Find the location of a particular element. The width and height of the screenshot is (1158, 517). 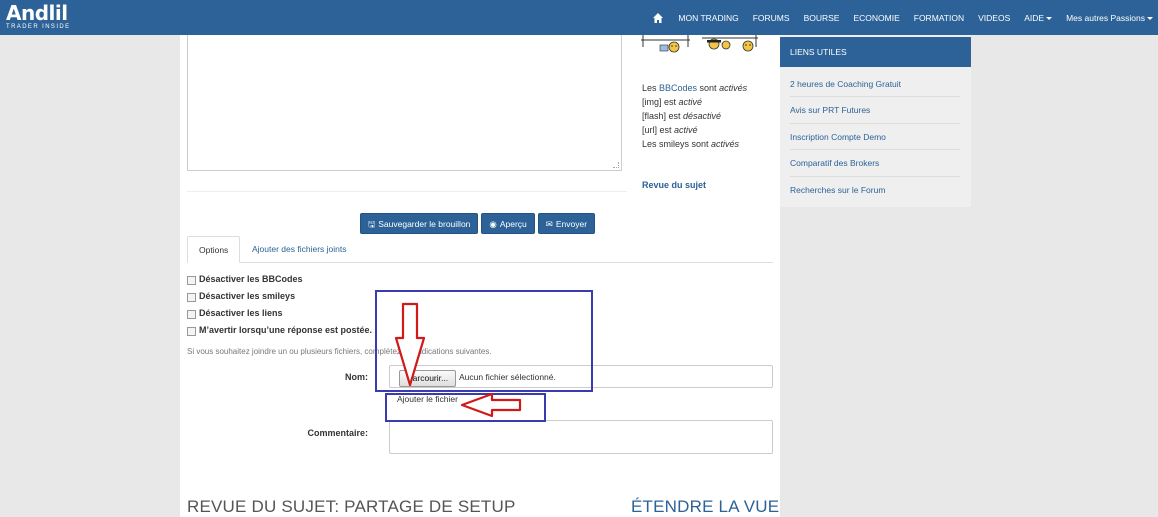

red-arrow-left-icon is located at coordinates (491, 405).